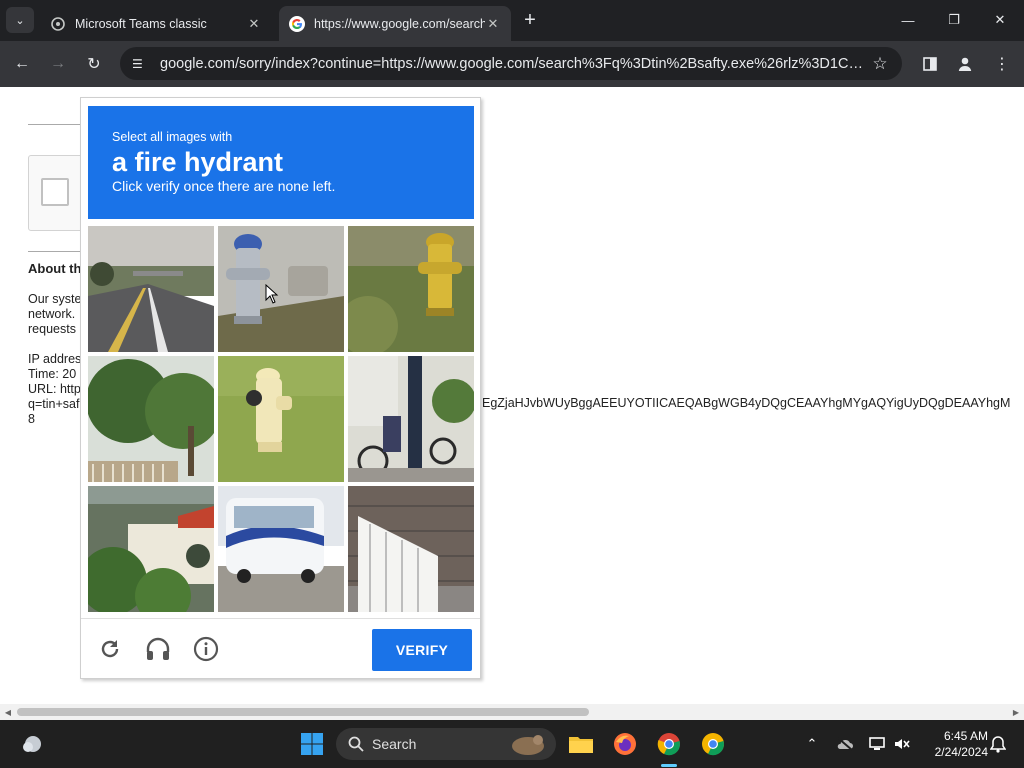  I want to click on widgets-button, so click(32, 744).